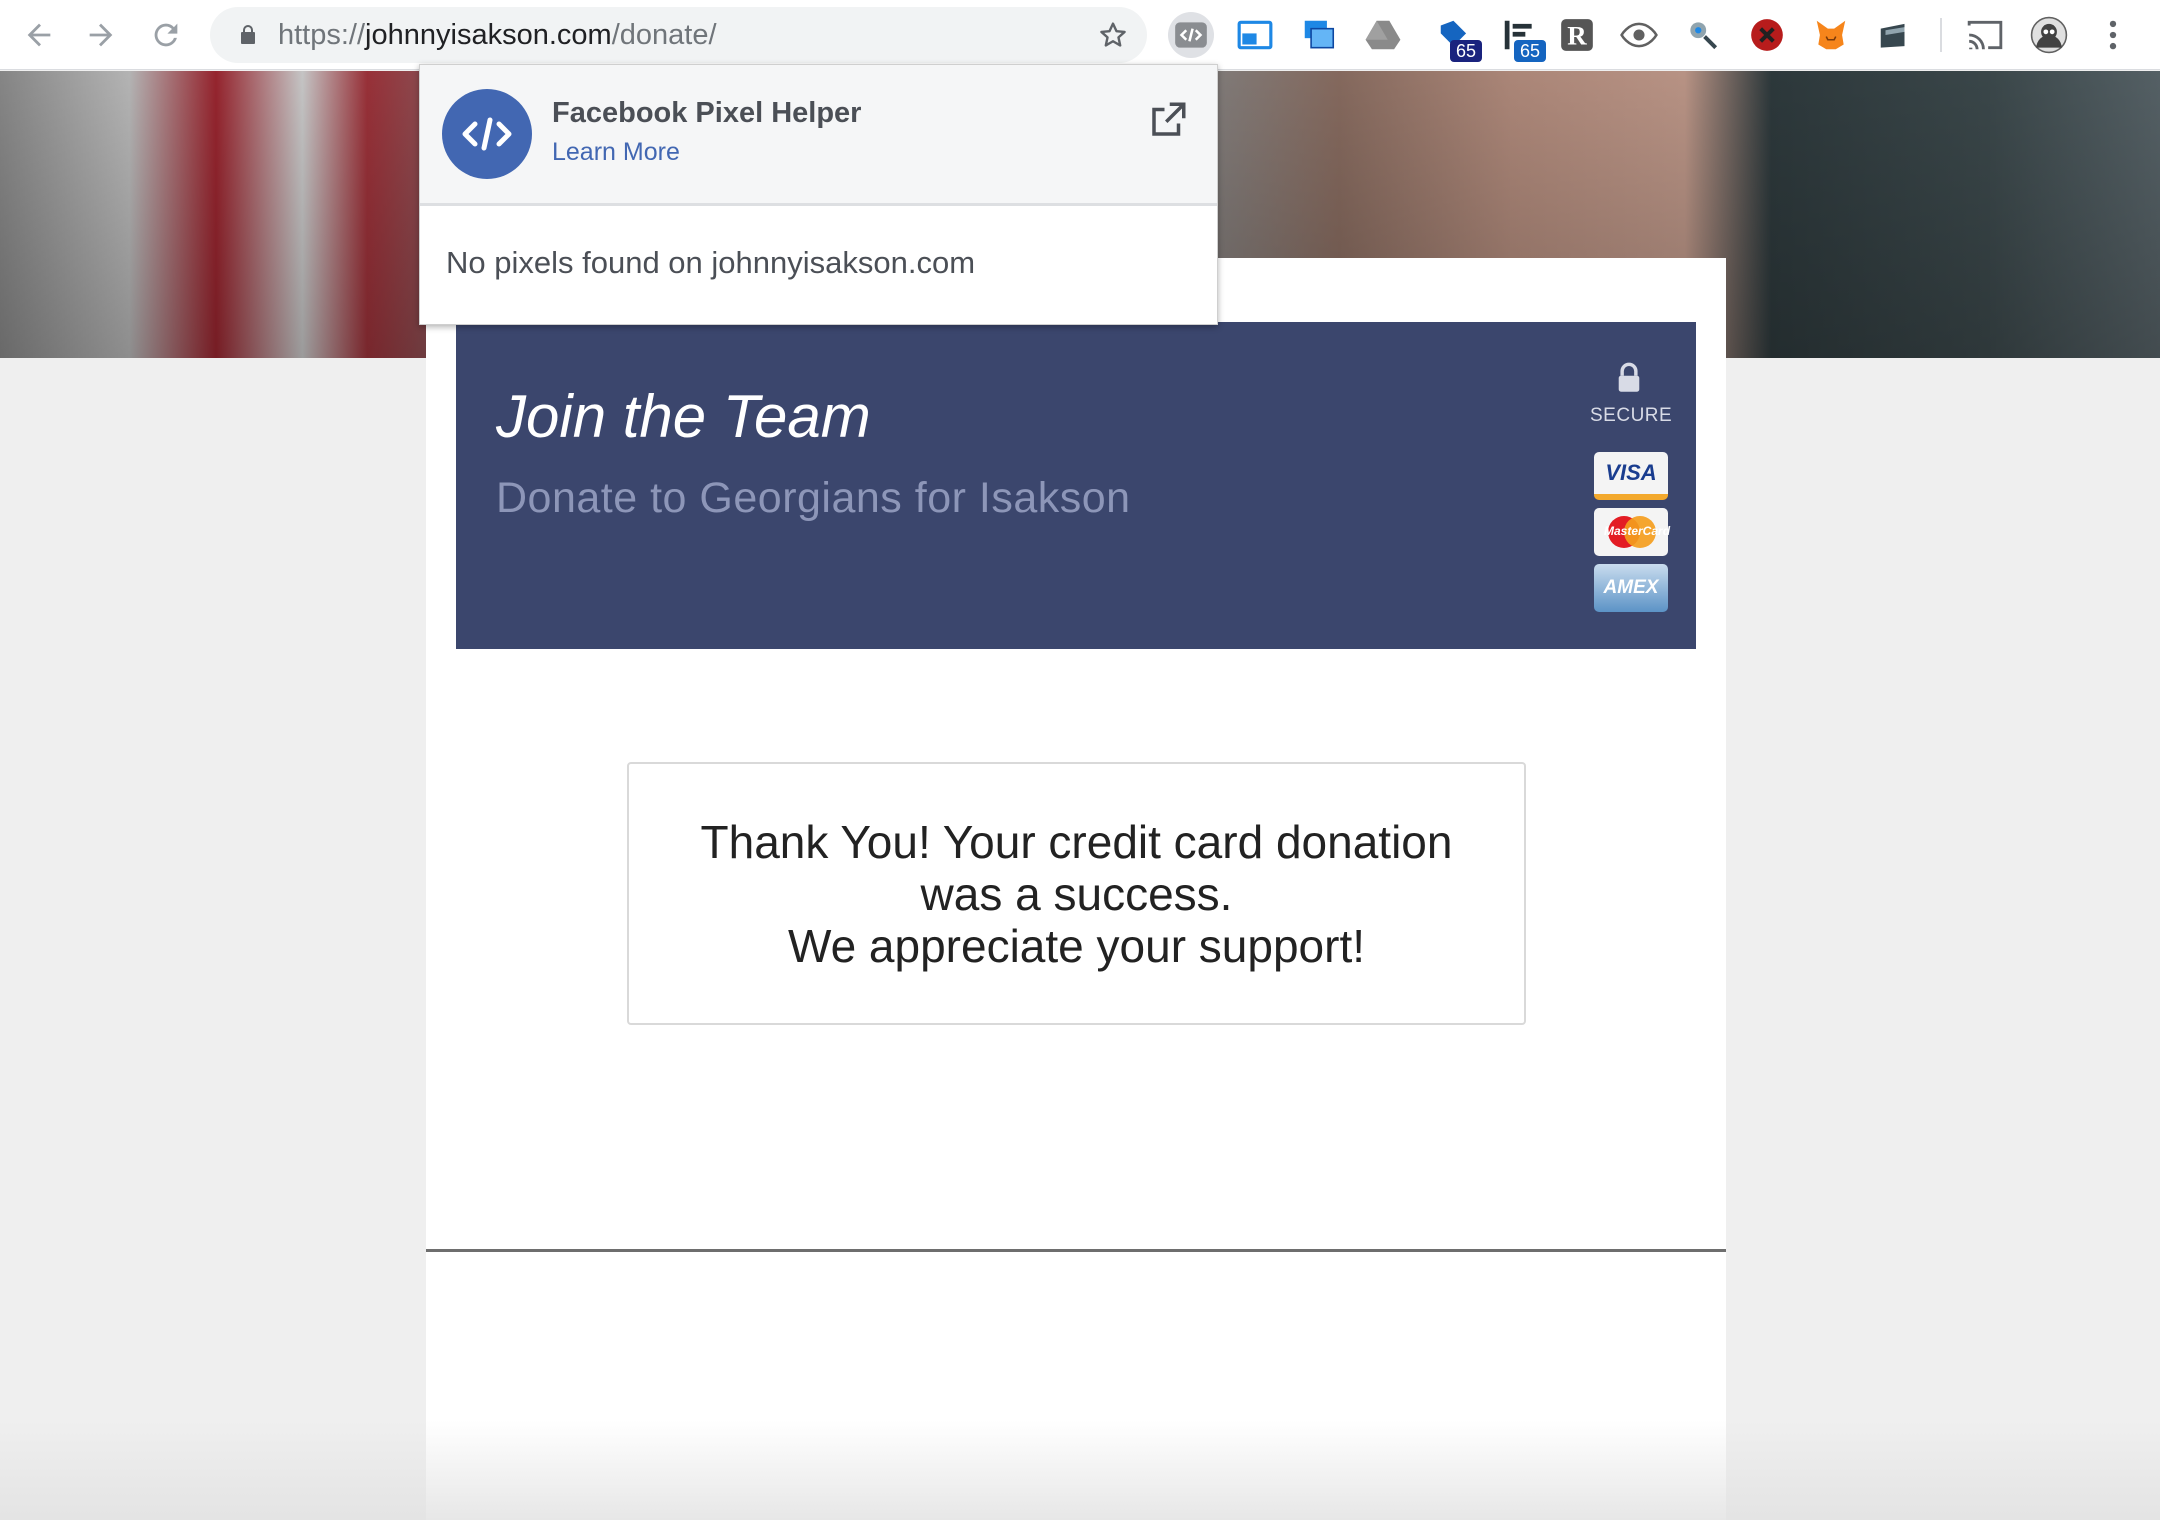 The width and height of the screenshot is (2160, 1520). Describe the element at coordinates (1941, 35) in the screenshot. I see `toolbar-separator` at that location.